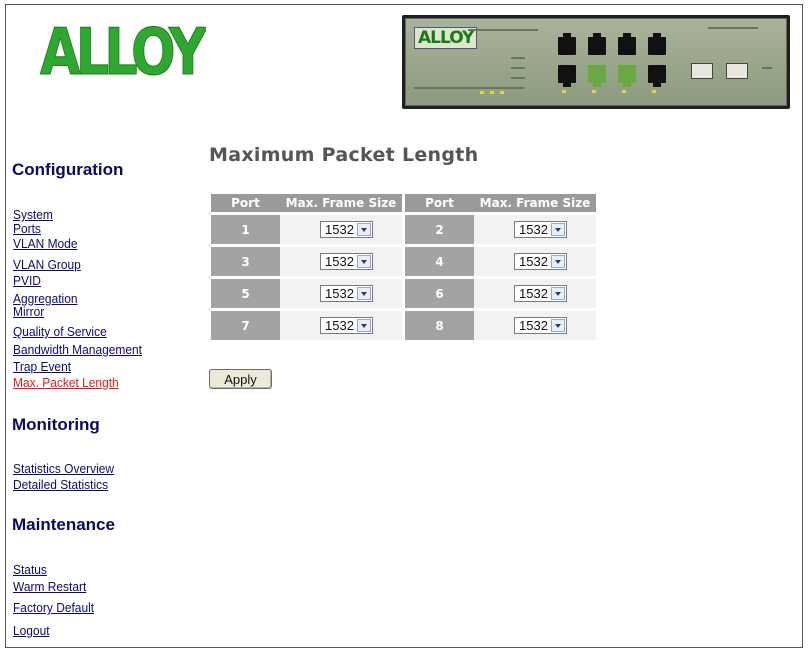 The height and width of the screenshot is (654, 809). Describe the element at coordinates (627, 44) in the screenshot. I see `port-5-icon` at that location.